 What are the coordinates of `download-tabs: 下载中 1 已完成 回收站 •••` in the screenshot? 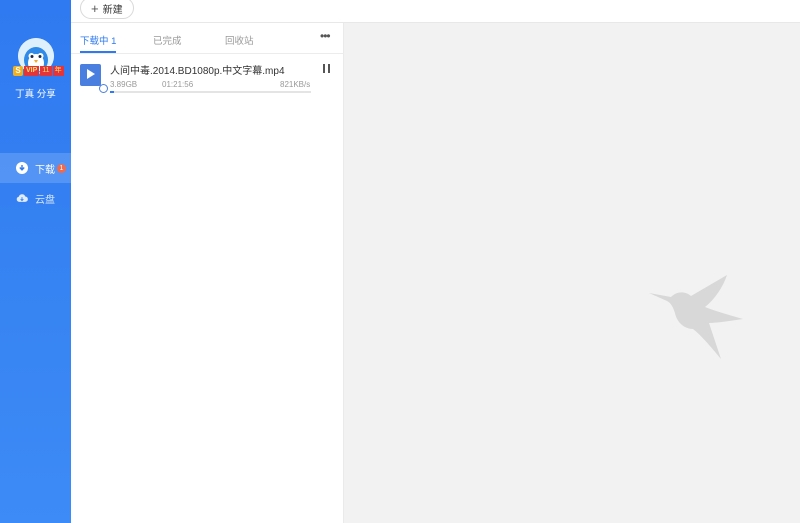 It's located at (207, 38).